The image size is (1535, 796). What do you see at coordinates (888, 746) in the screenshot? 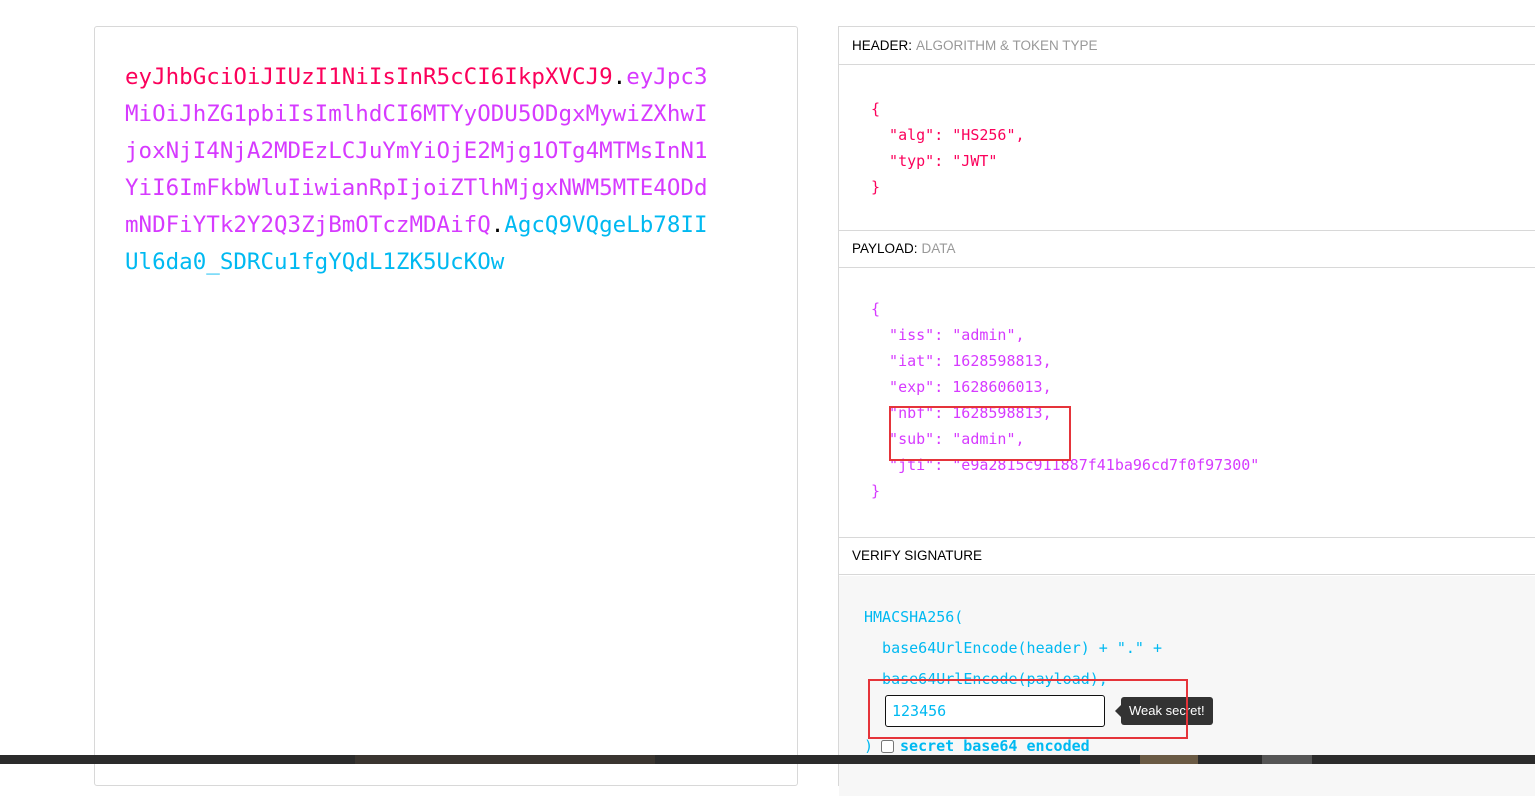
I see `secret-base64-checkbox` at bounding box center [888, 746].